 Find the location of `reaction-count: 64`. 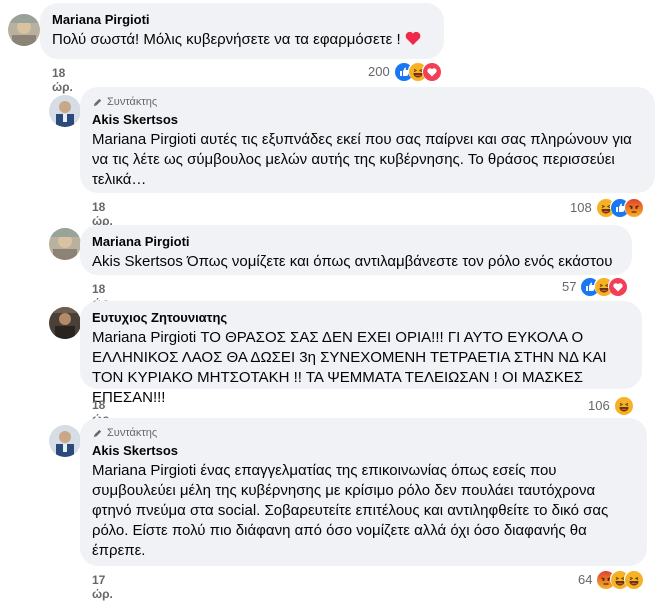

reaction-count: 64 is located at coordinates (585, 579).